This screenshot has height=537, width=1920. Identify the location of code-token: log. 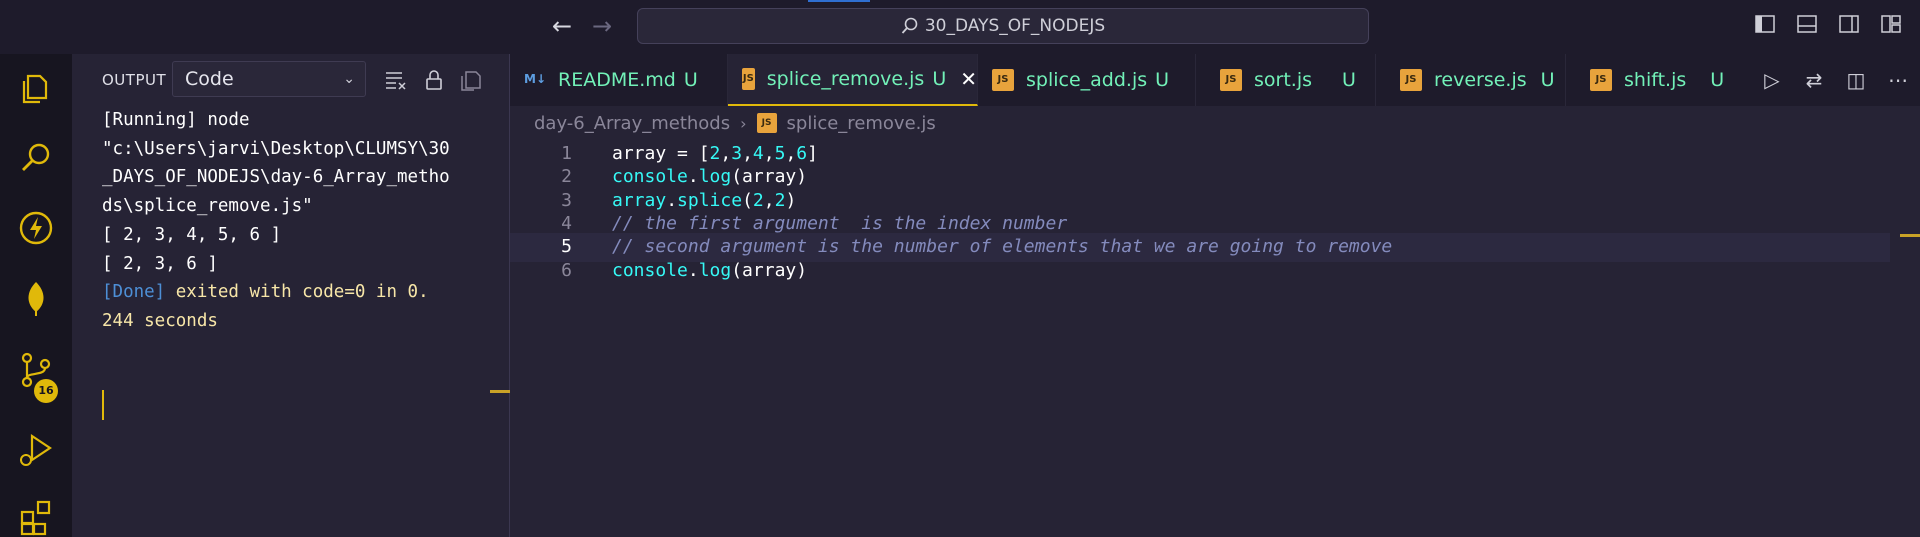
(715, 270).